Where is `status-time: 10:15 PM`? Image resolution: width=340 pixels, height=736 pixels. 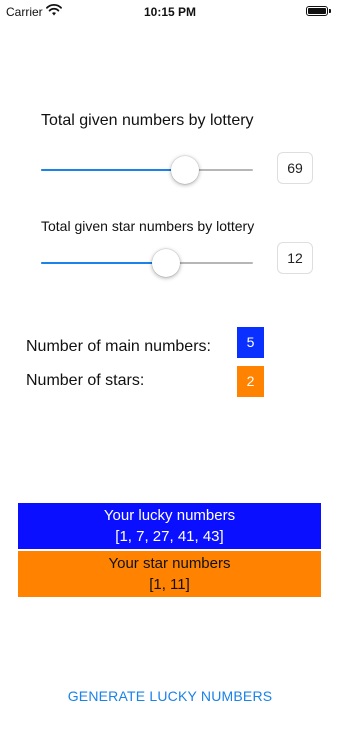
status-time: 10:15 PM is located at coordinates (170, 12).